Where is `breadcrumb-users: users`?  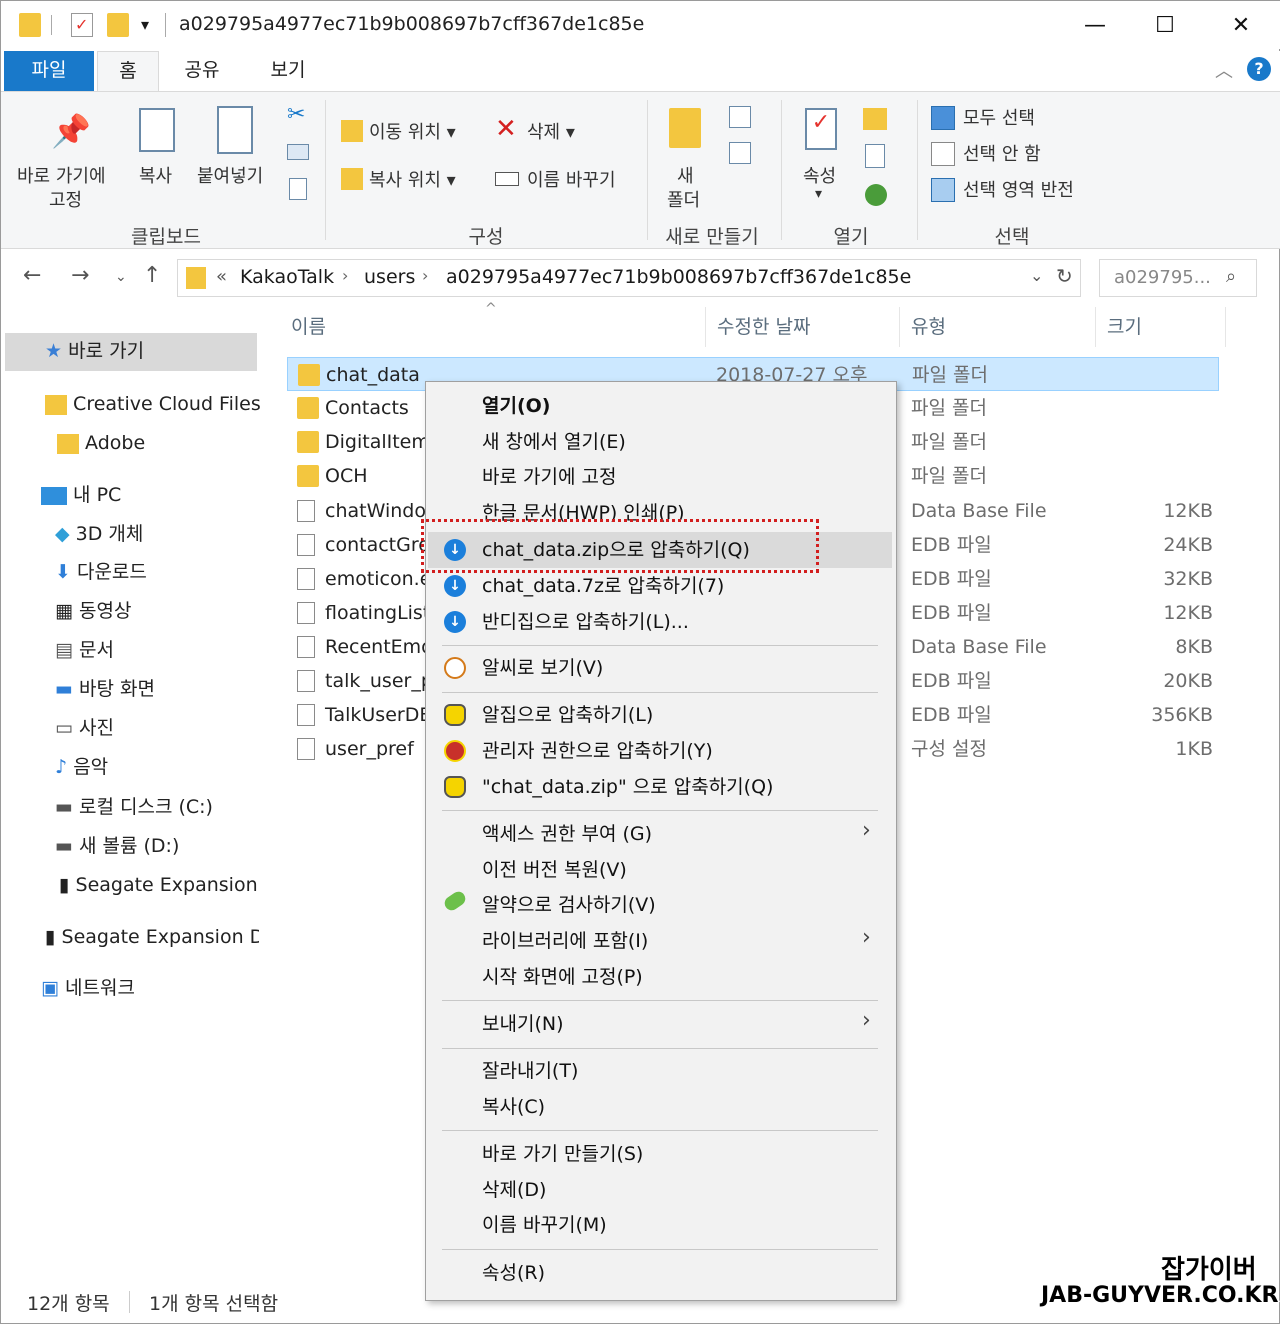
breadcrumb-users: users is located at coordinates (389, 277).